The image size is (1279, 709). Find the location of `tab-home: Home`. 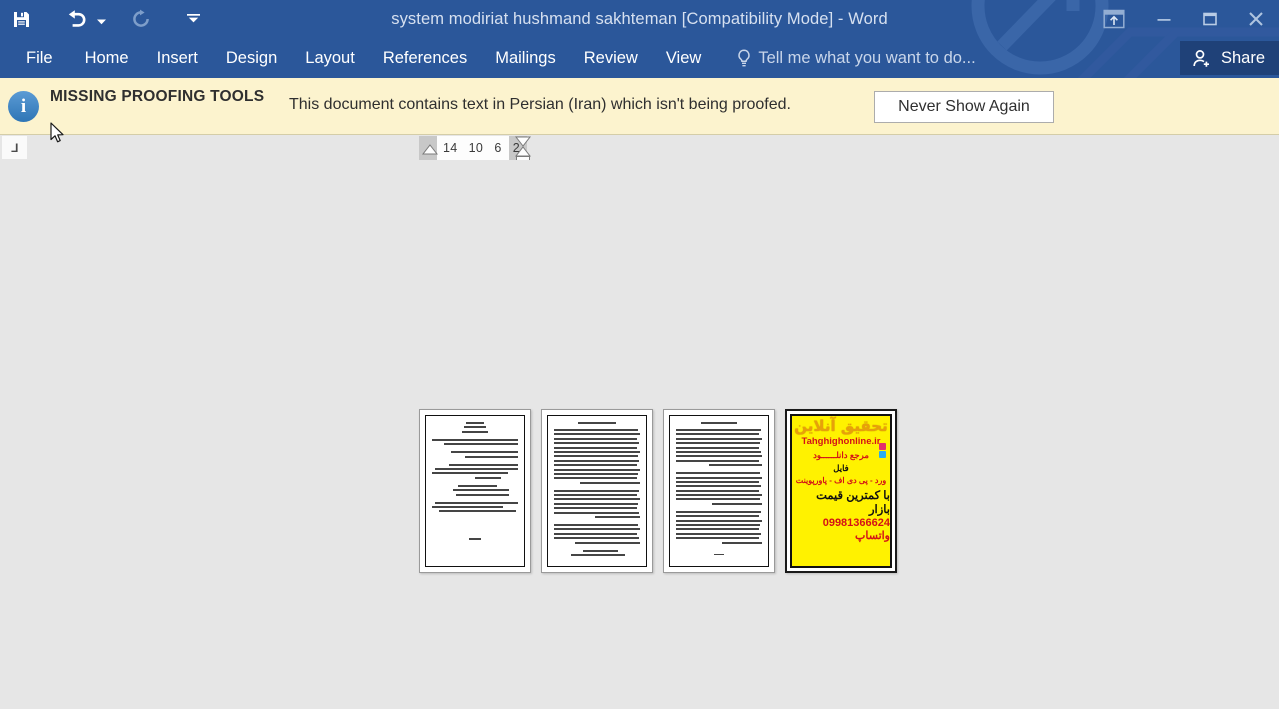

tab-home: Home is located at coordinates (107, 58).